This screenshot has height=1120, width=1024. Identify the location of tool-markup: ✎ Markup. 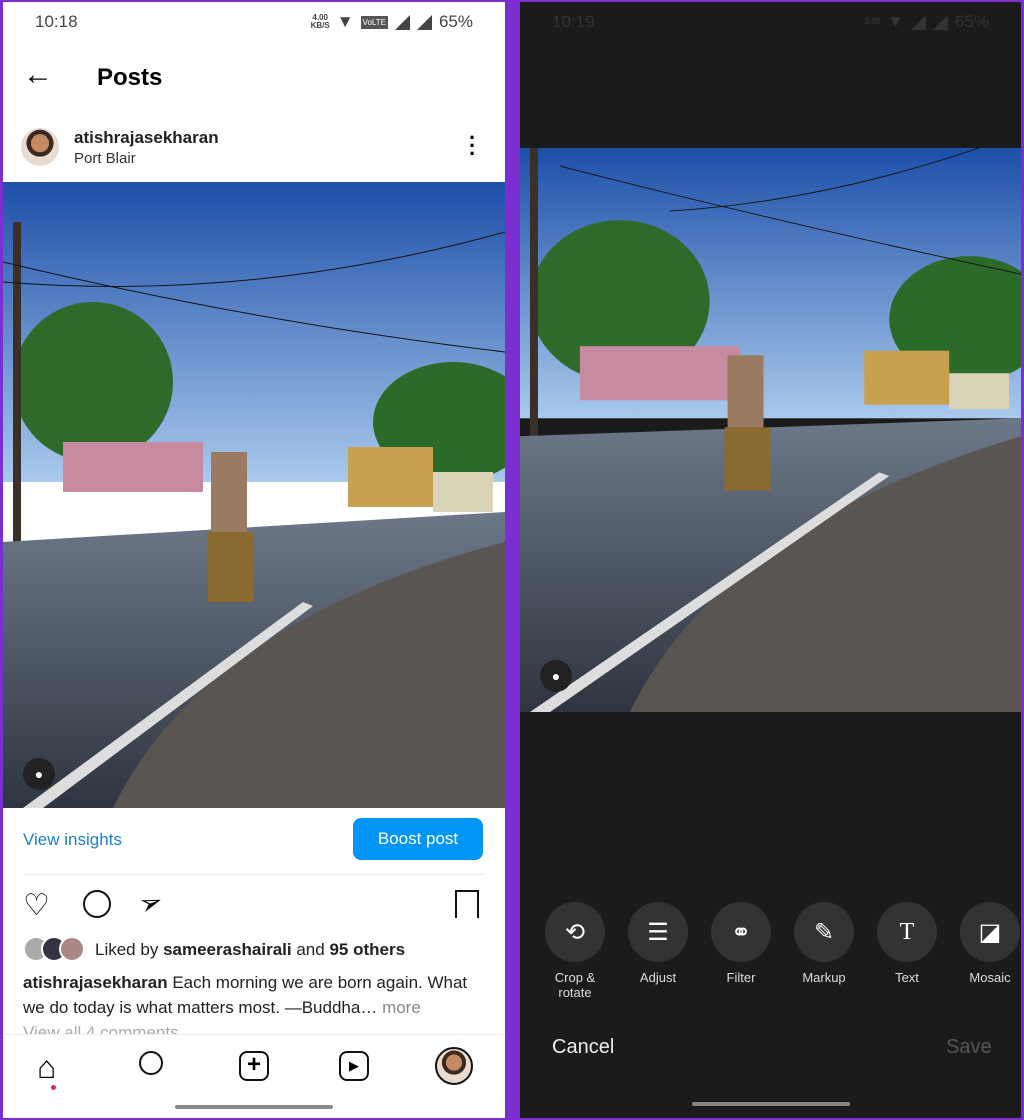
(824, 943).